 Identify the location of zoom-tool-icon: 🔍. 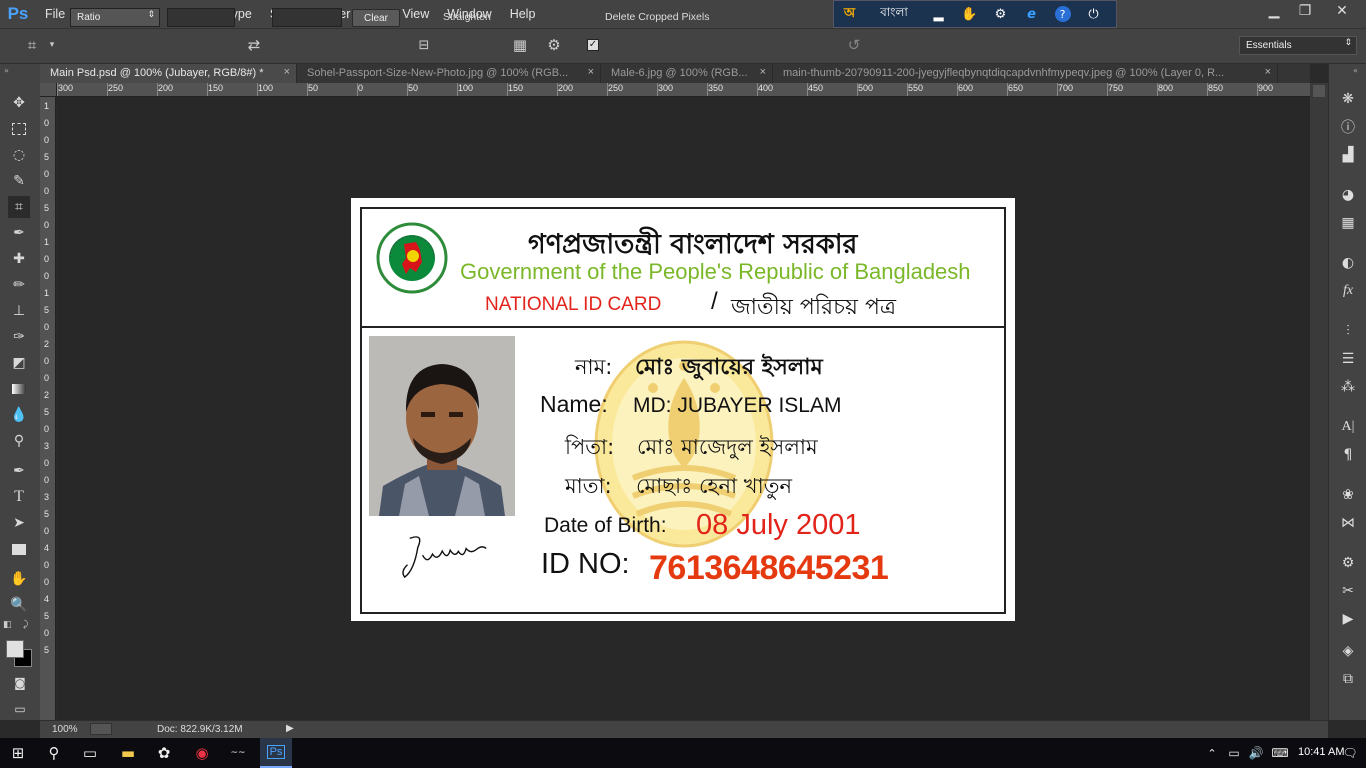
(19, 605).